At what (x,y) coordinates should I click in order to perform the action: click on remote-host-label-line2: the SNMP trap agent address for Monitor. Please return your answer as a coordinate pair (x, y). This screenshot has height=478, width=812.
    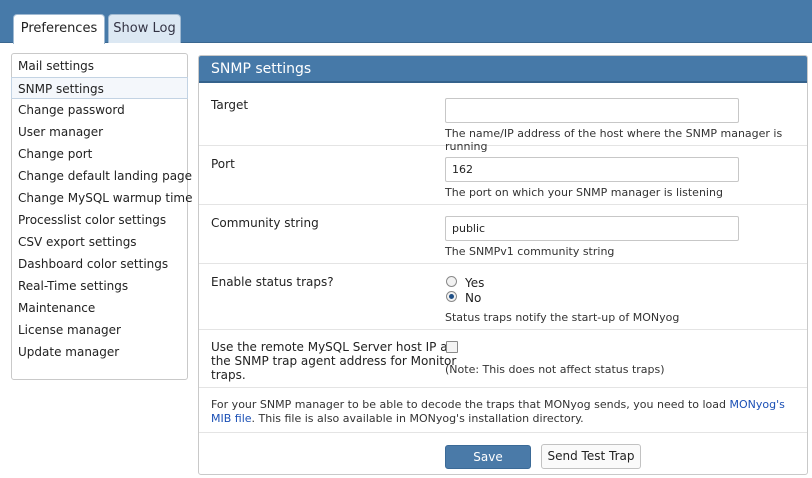
    Looking at the image, I should click on (334, 361).